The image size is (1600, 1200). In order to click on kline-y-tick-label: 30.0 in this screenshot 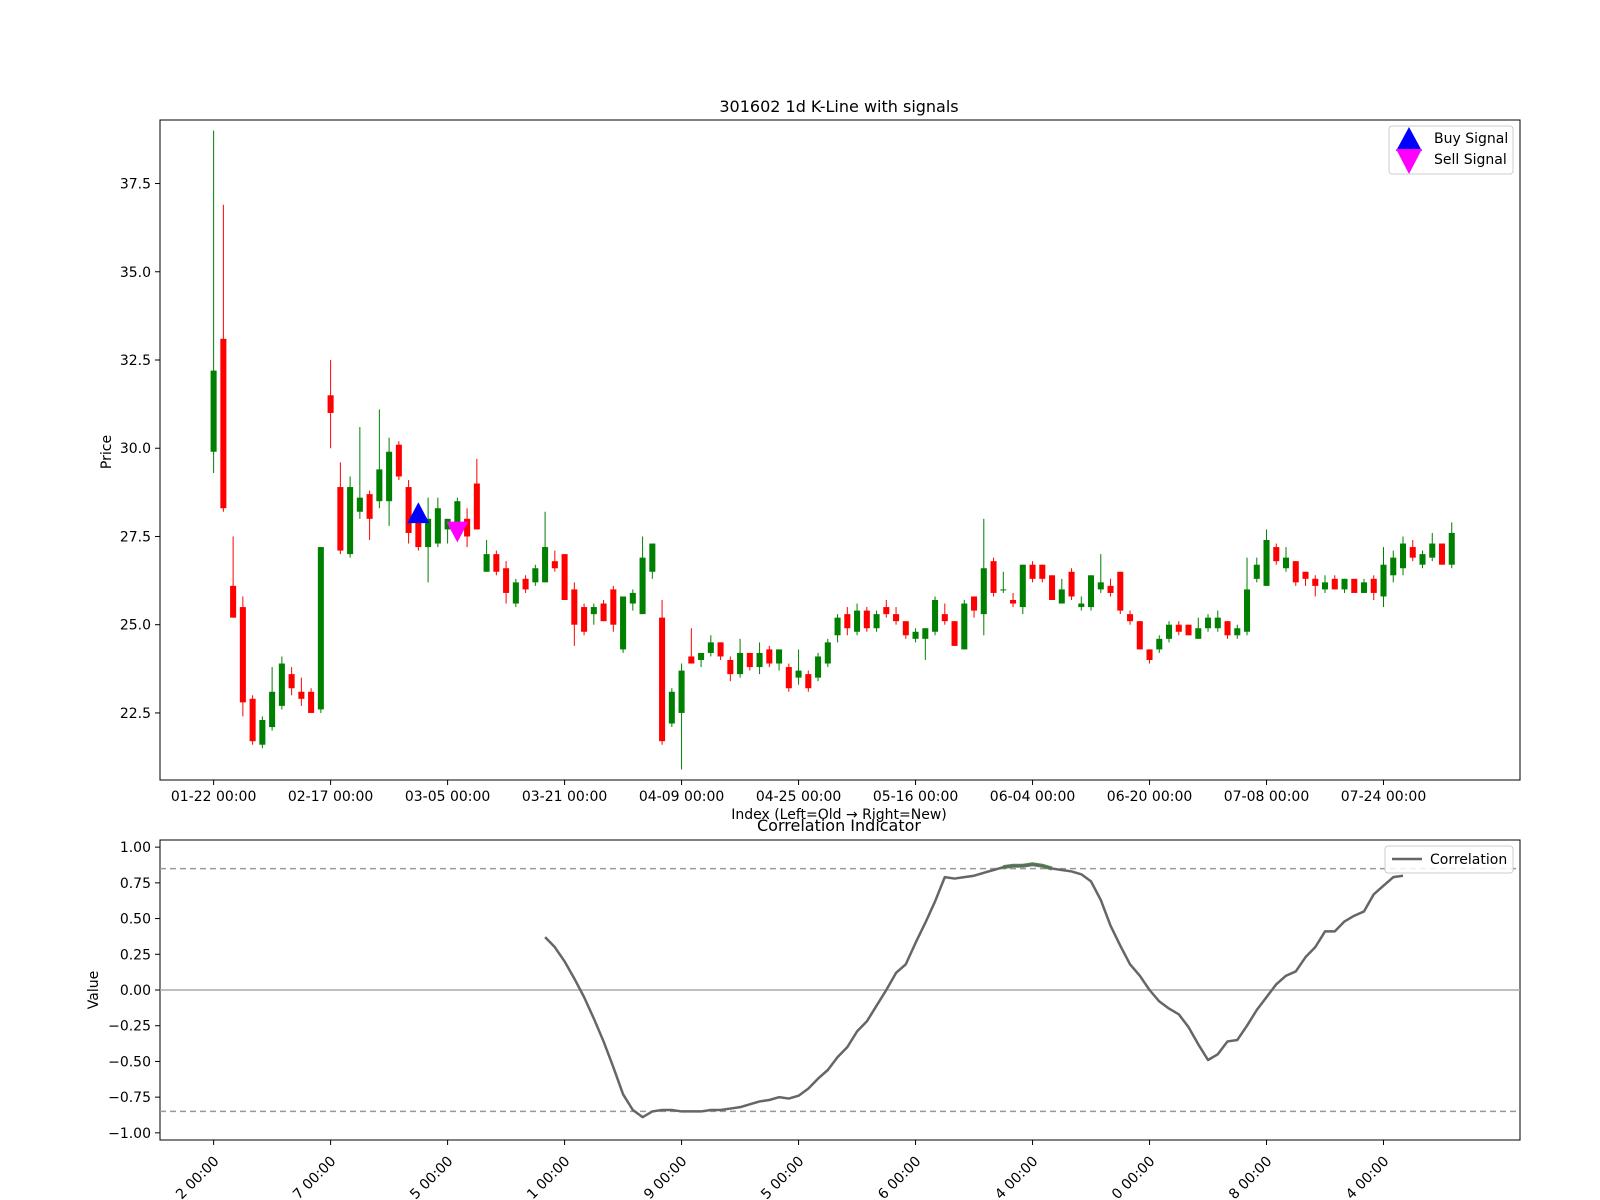, I will do `click(135, 449)`.